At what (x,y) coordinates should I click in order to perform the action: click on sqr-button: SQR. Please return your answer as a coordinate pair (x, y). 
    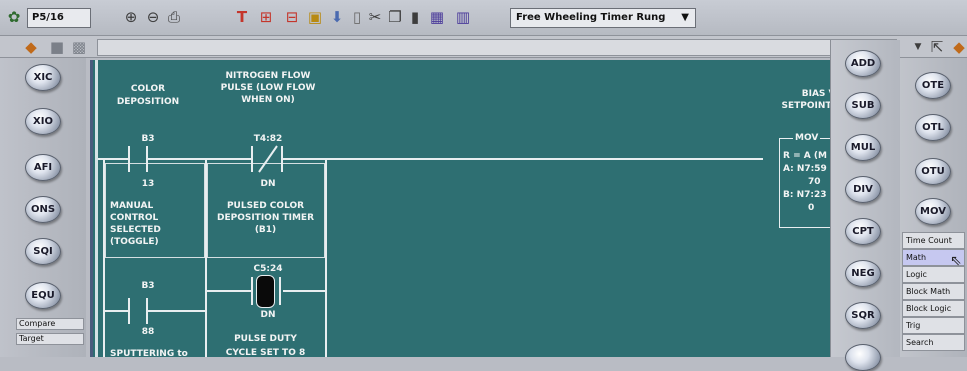
    Looking at the image, I should click on (863, 315).